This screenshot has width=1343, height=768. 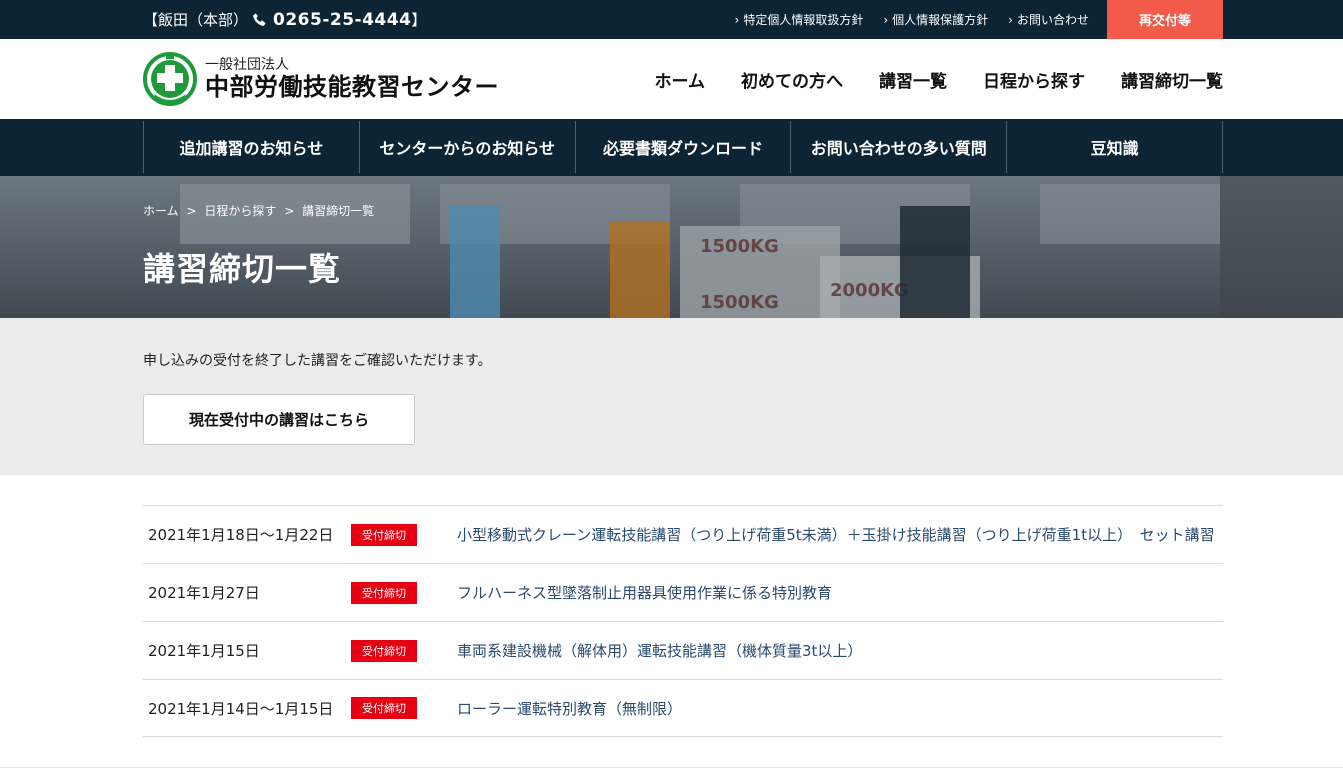 What do you see at coordinates (204, 593) in the screenshot?
I see `course-date: 2021年1月27日` at bounding box center [204, 593].